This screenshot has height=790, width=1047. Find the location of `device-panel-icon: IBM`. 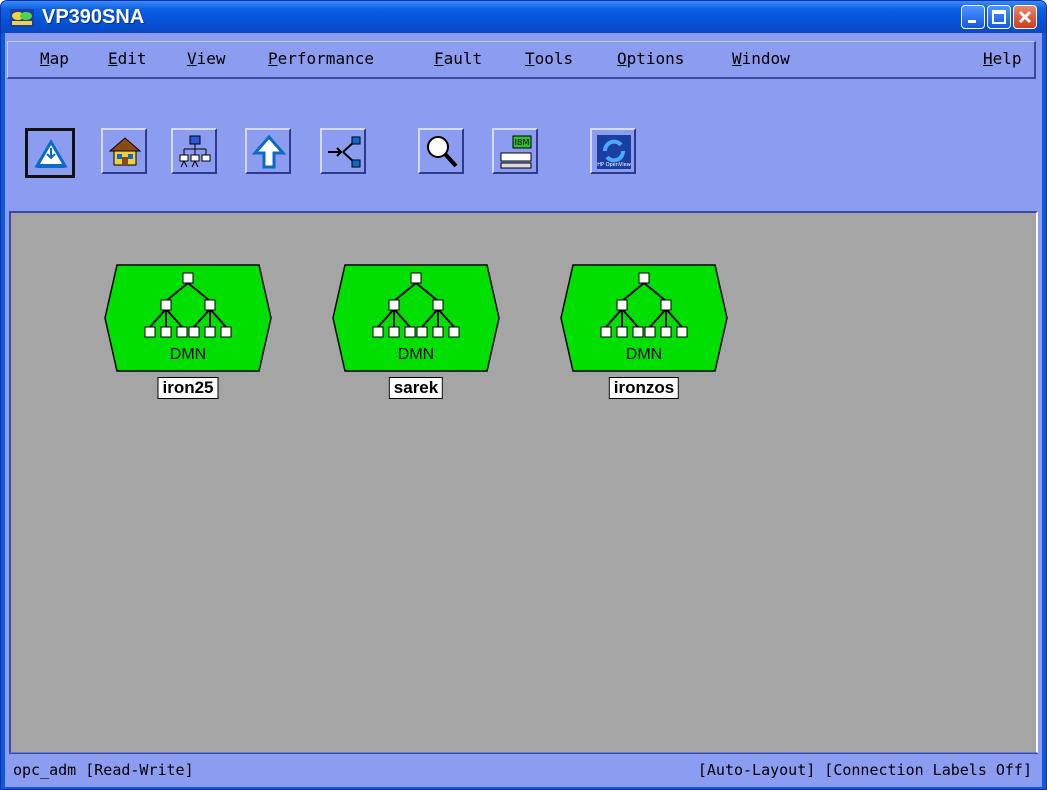

device-panel-icon: IBM is located at coordinates (516, 152).